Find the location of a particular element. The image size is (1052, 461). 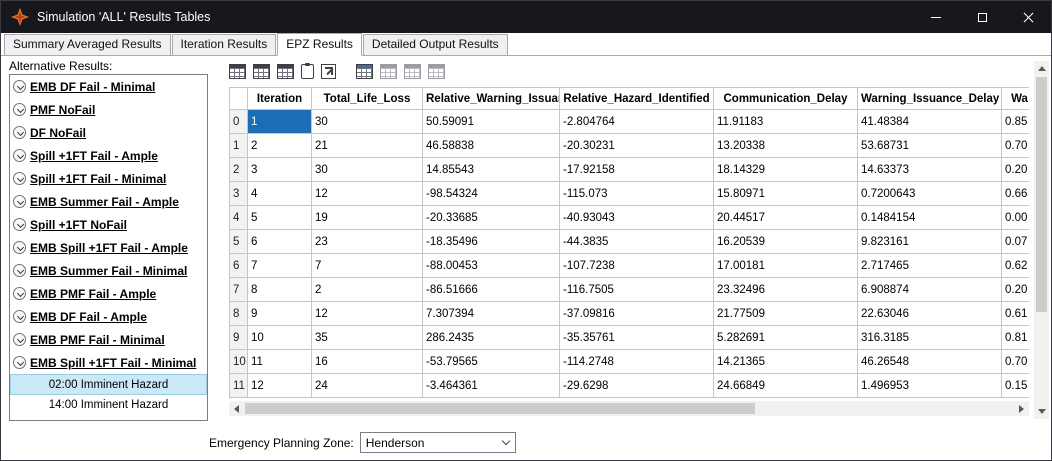

table-icon is located at coordinates (237, 71).